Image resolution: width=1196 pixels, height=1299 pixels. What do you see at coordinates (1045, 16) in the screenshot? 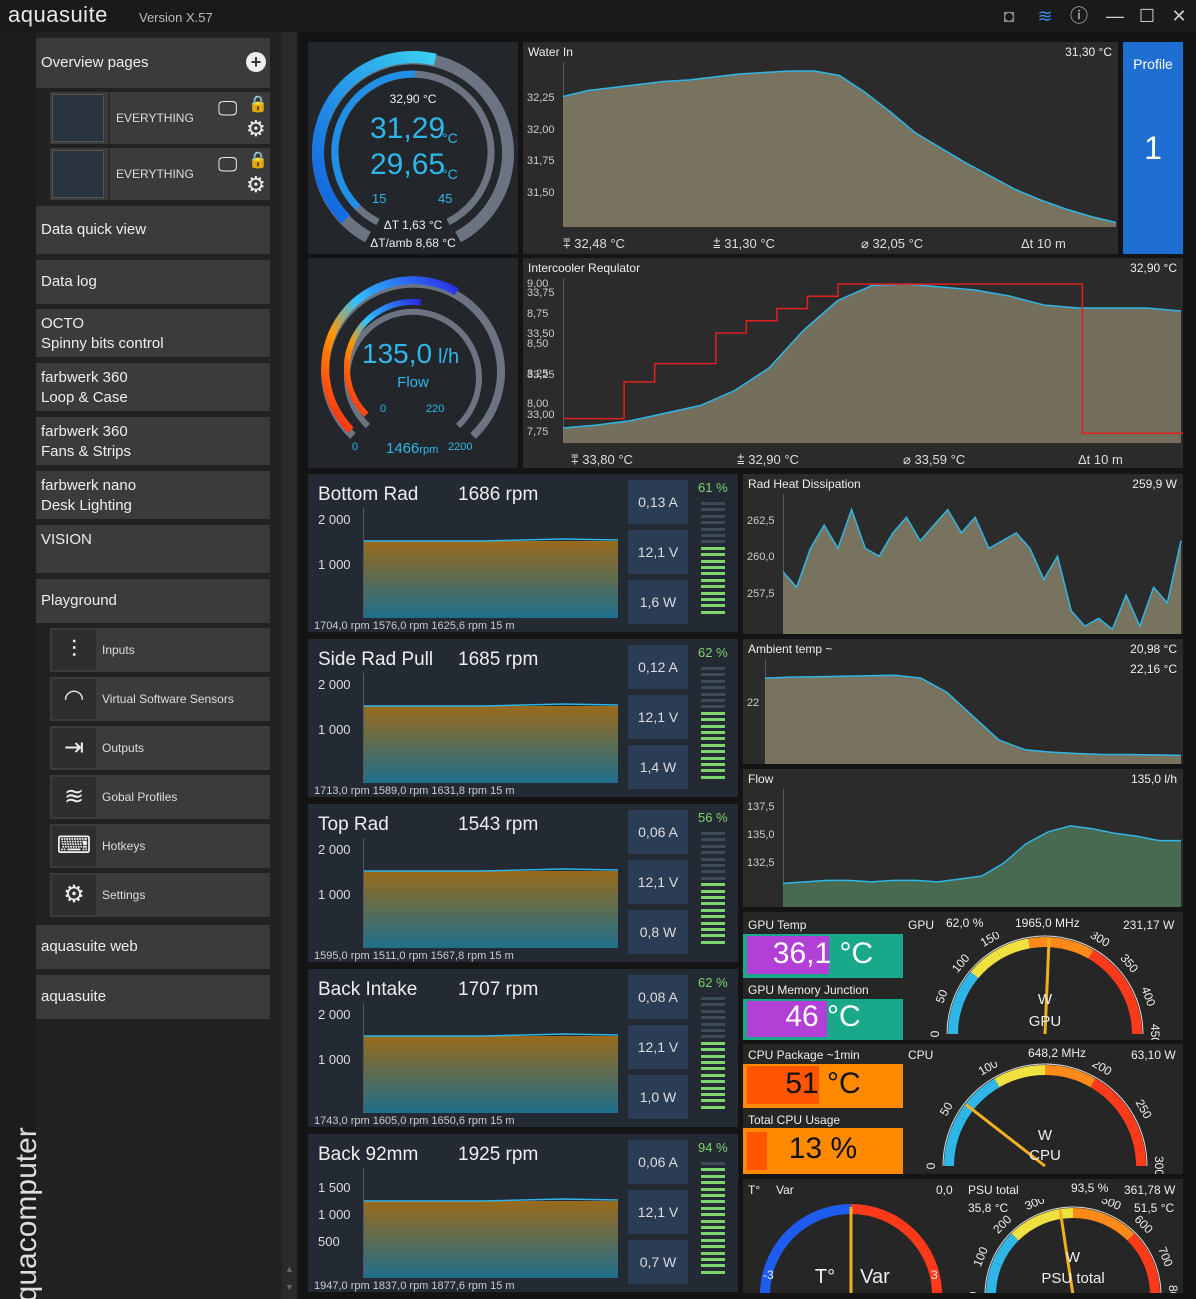
I see `layers-icon: ≋` at bounding box center [1045, 16].